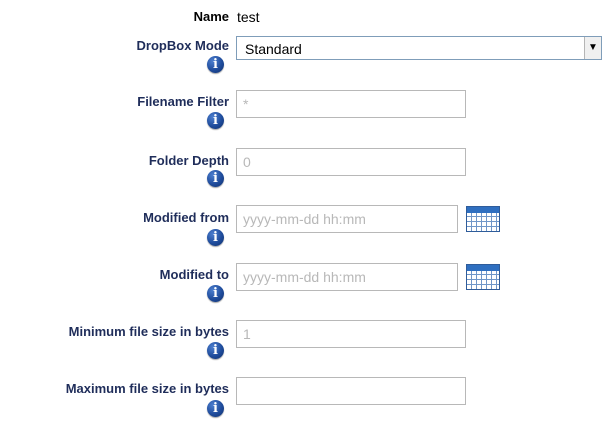 Image resolution: width=602 pixels, height=421 pixels. What do you see at coordinates (188, 160) in the screenshot?
I see `folder-depth-label: Folder Depth` at bounding box center [188, 160].